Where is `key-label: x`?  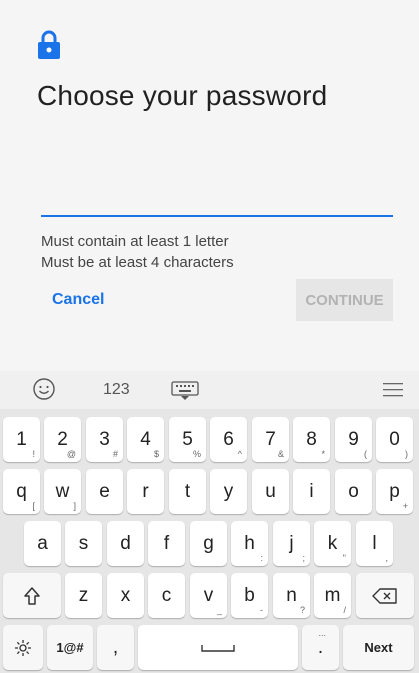 key-label: x is located at coordinates (125, 595).